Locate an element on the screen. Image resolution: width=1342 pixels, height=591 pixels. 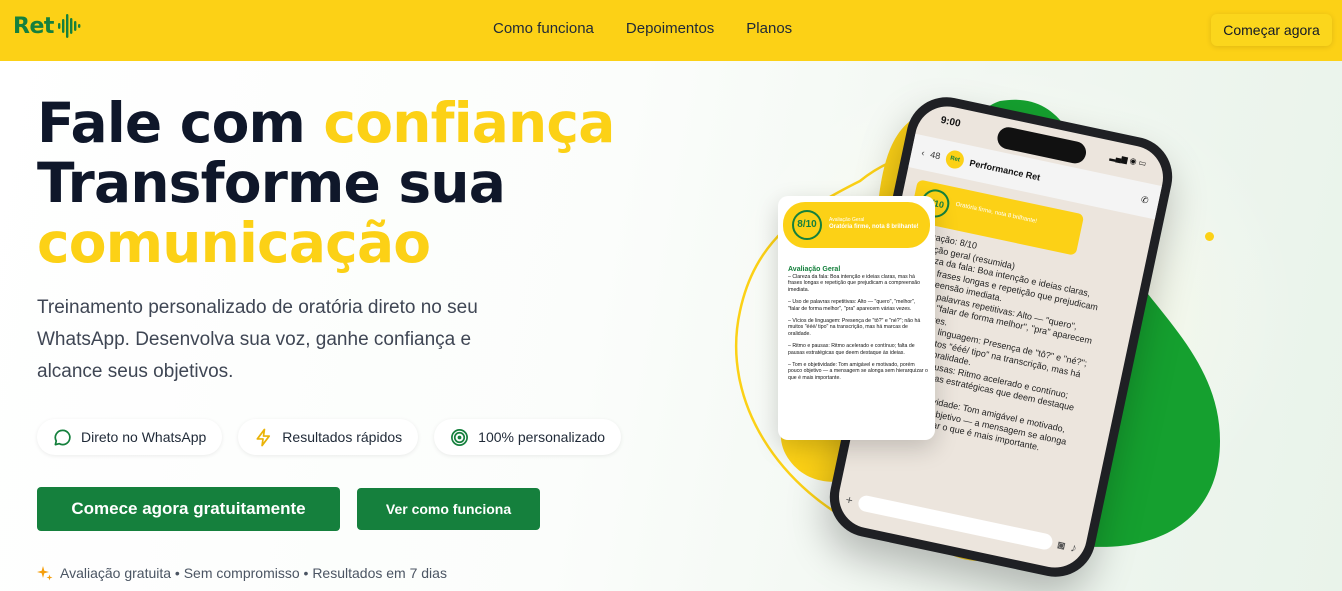
nav-link-depoimentos: Depoimentos is located at coordinates (670, 28).